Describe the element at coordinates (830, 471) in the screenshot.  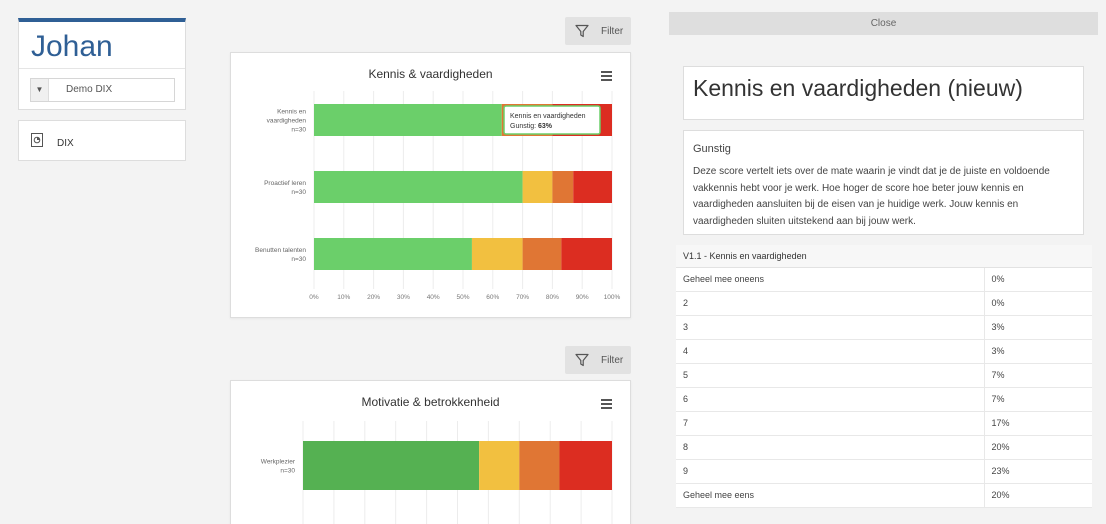
I see `row-label: 9` at that location.